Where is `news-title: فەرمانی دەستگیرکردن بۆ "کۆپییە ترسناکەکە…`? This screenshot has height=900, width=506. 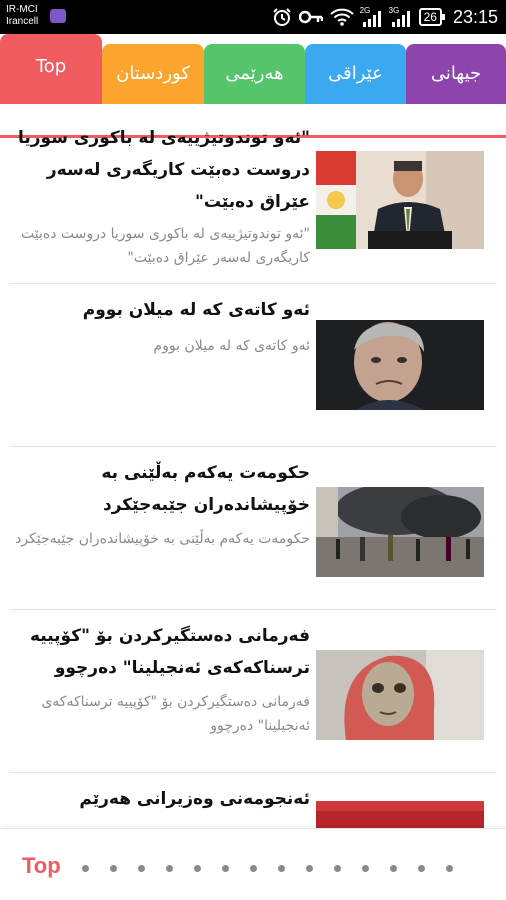 news-title: فەرمانی دەستگیرکردن بۆ "کۆپییە ترسناکەکە… is located at coordinates (160, 652).